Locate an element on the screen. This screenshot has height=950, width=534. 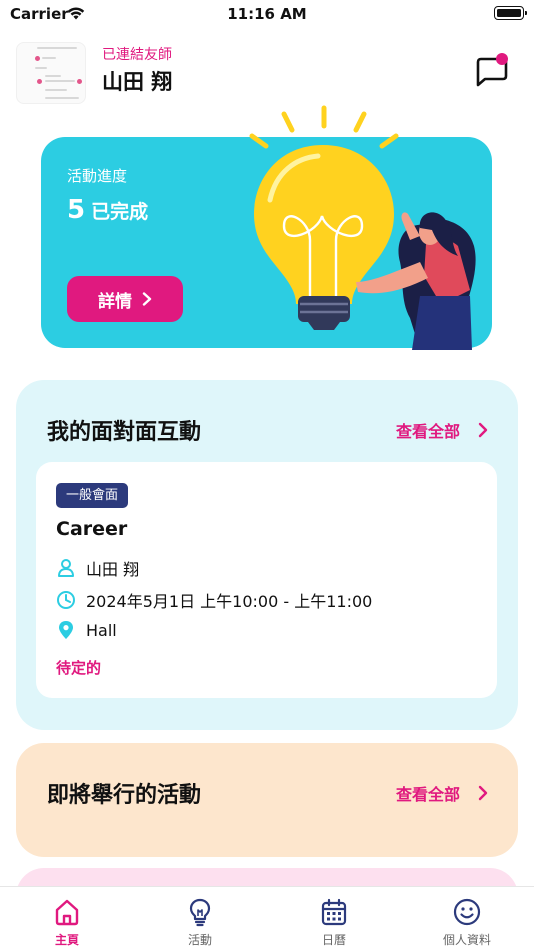
tab-profile: 個人資料 is located at coordinates (467, 922).